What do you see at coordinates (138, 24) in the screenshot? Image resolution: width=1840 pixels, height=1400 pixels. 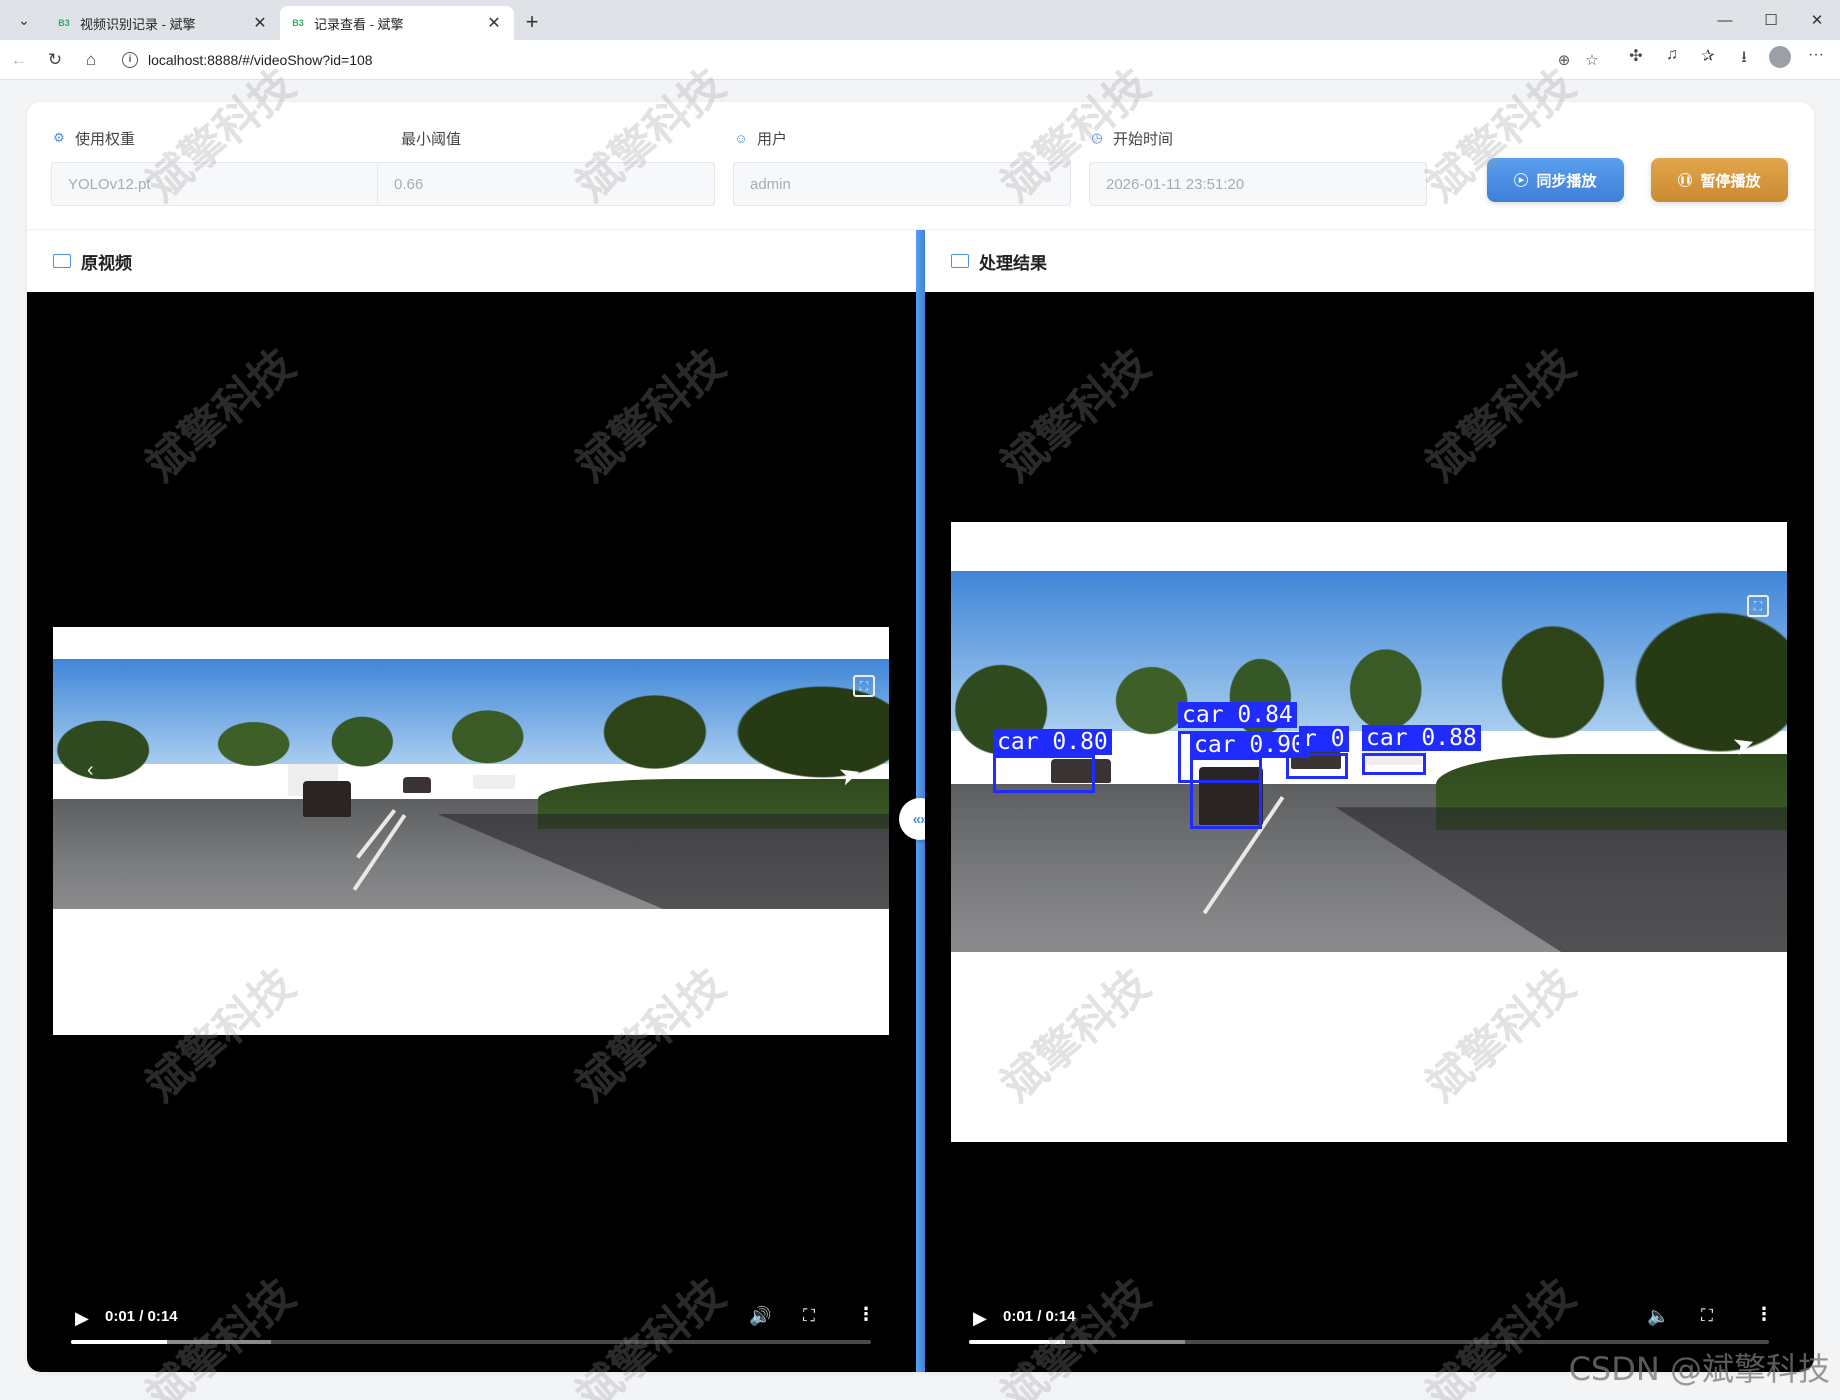 I see `tab-title: 视频识别记录 - 斌擎` at bounding box center [138, 24].